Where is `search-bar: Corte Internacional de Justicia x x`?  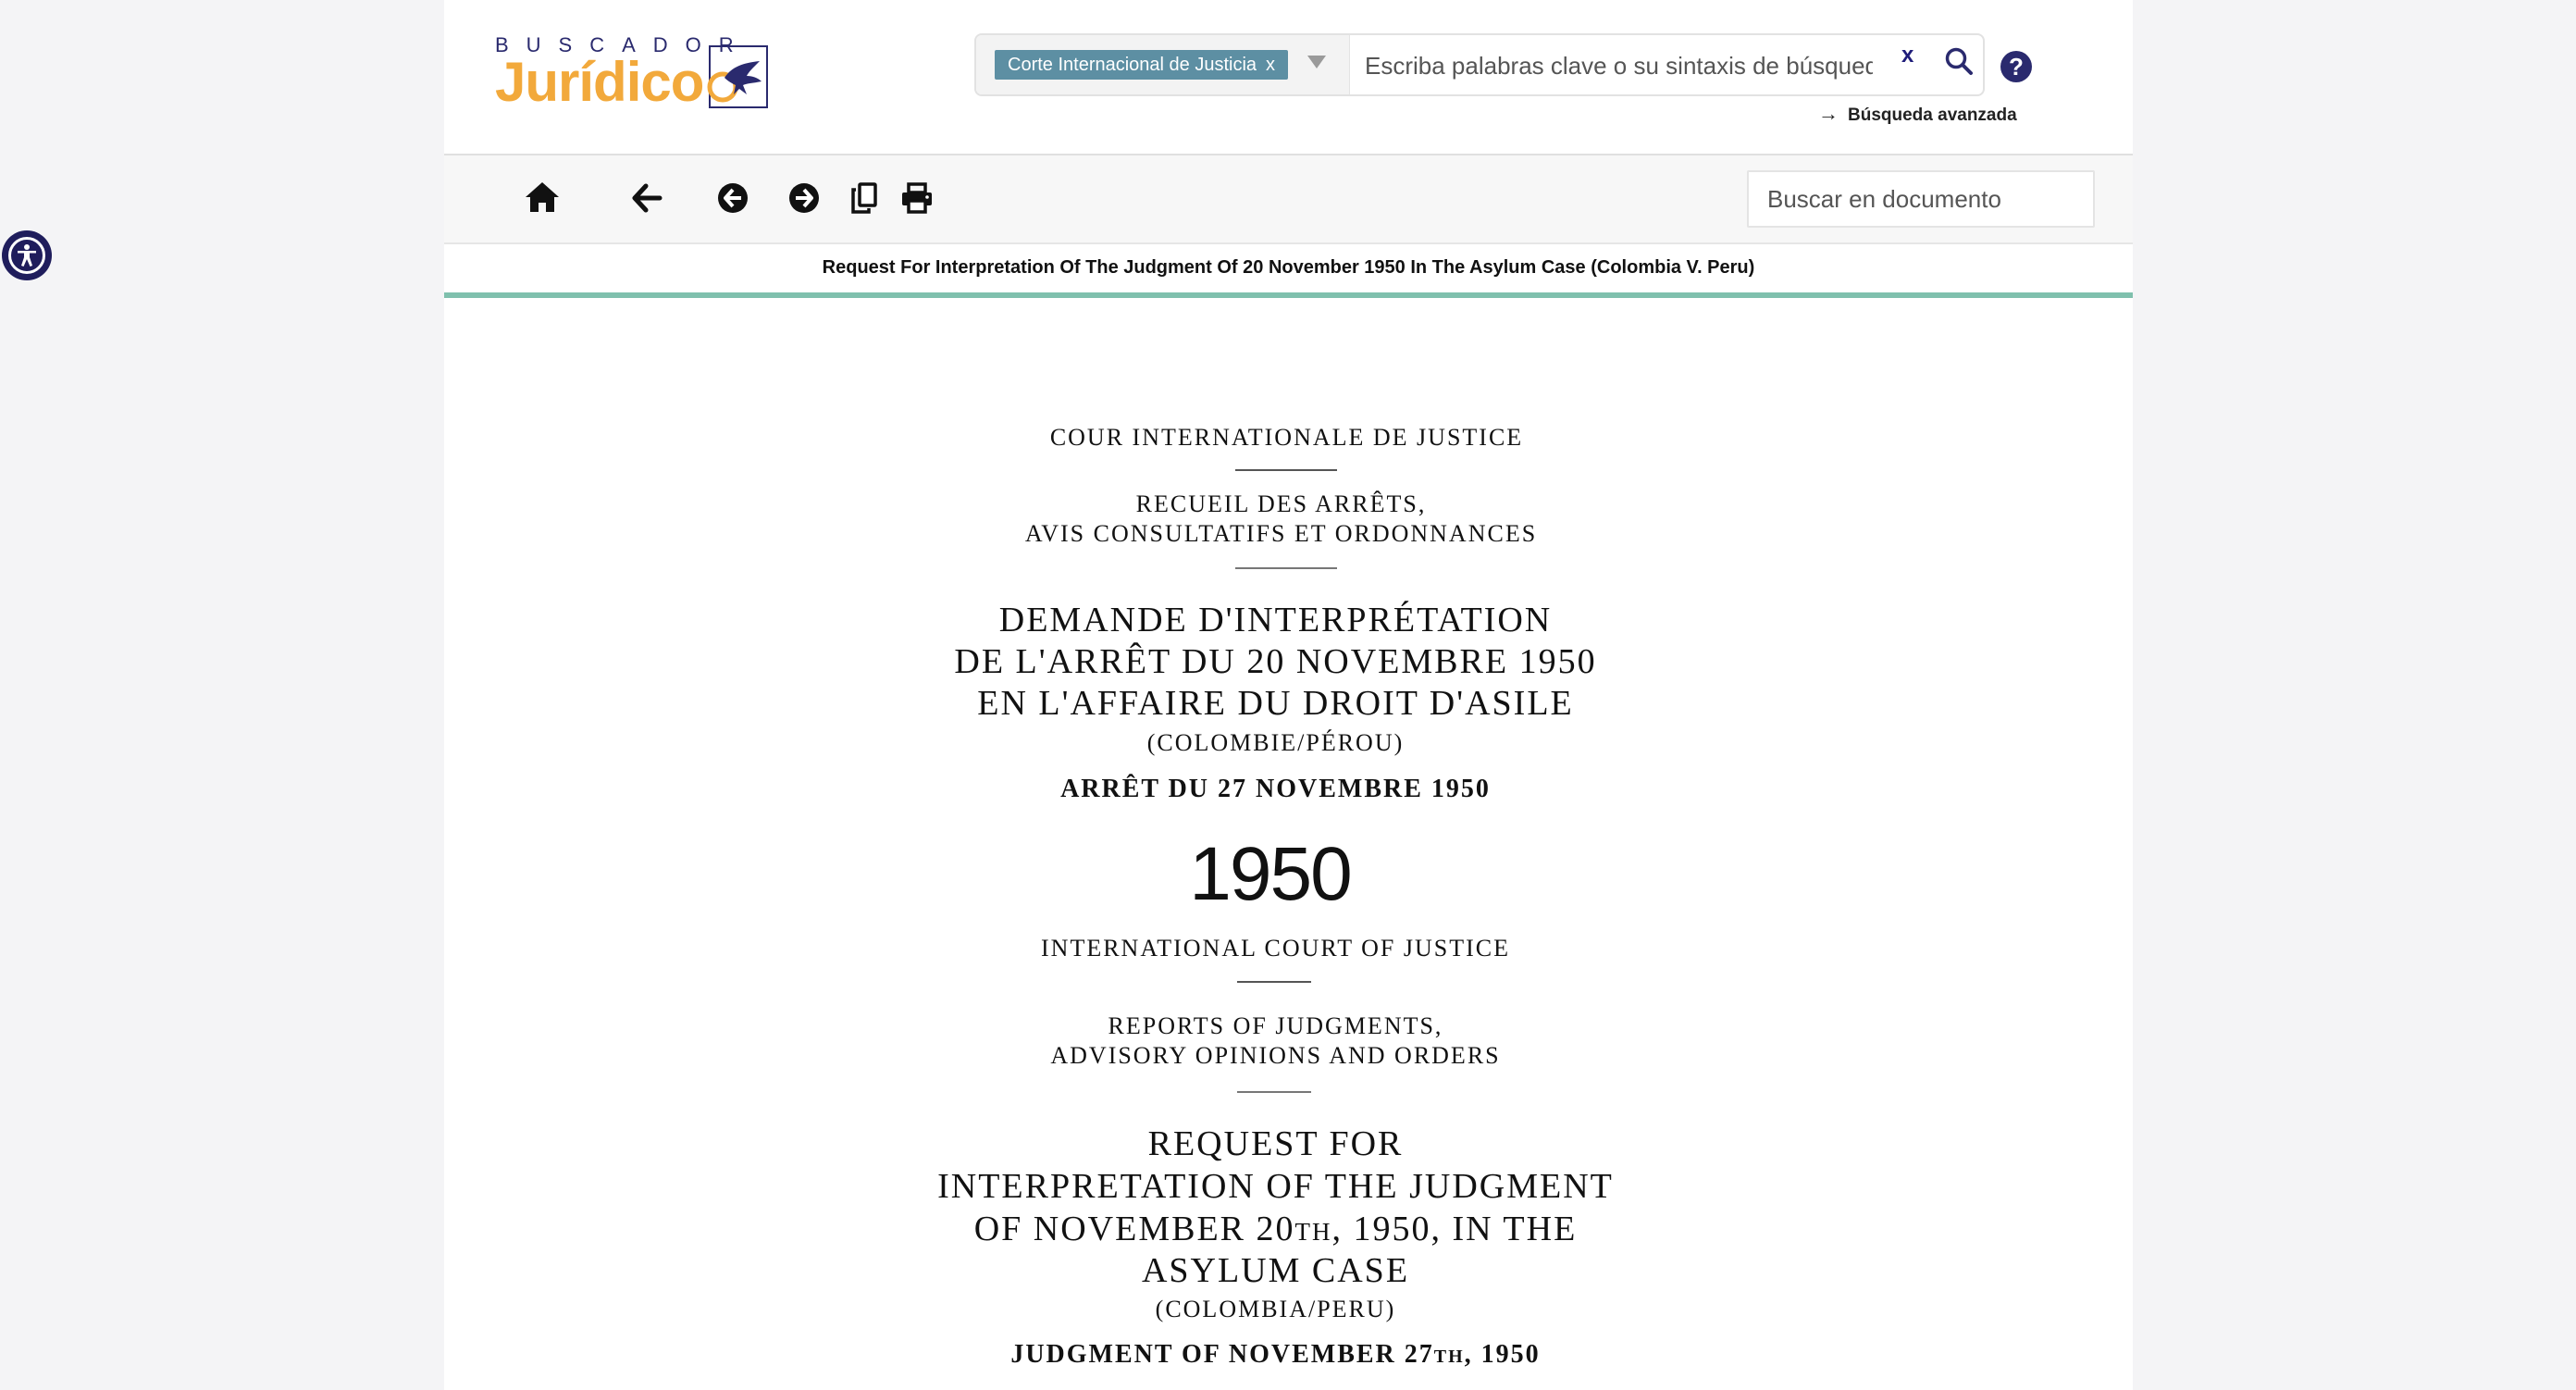 search-bar: Corte Internacional de Justicia x x is located at coordinates (1479, 65).